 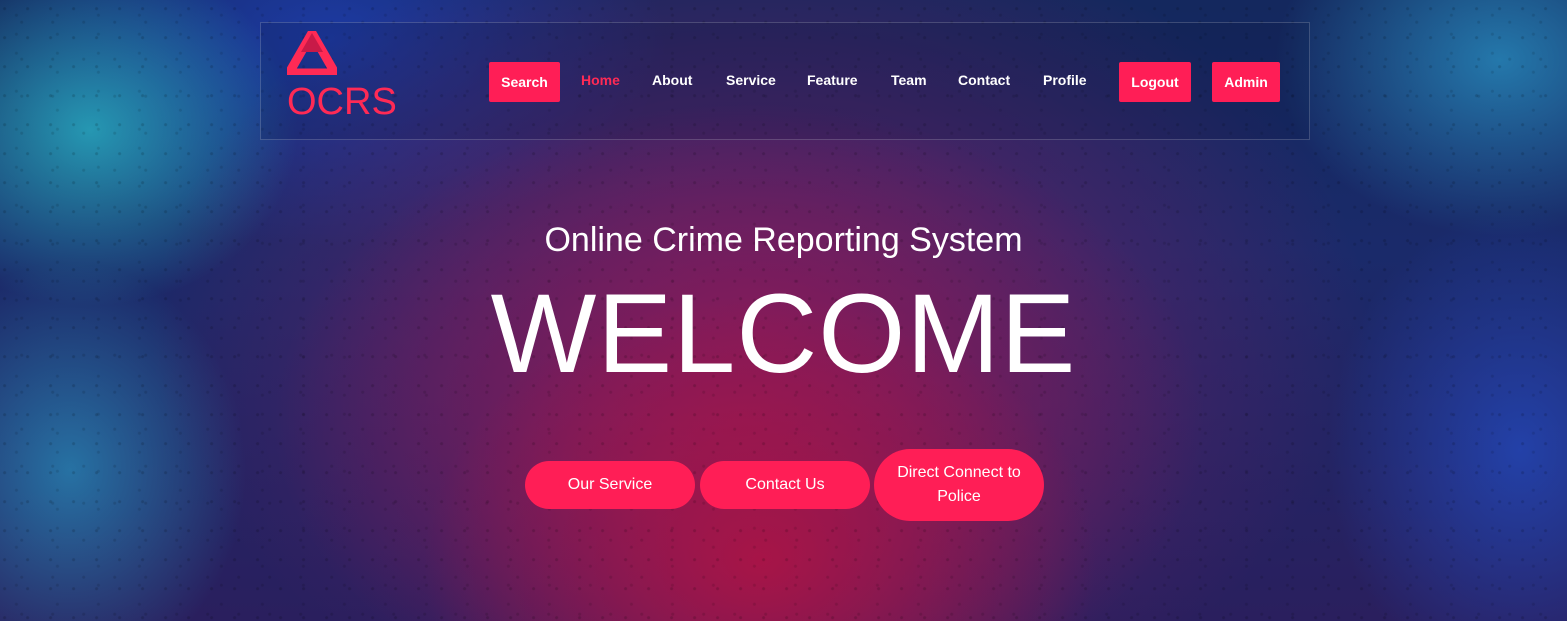 What do you see at coordinates (1065, 80) in the screenshot?
I see `nav-link-profile: Profile` at bounding box center [1065, 80].